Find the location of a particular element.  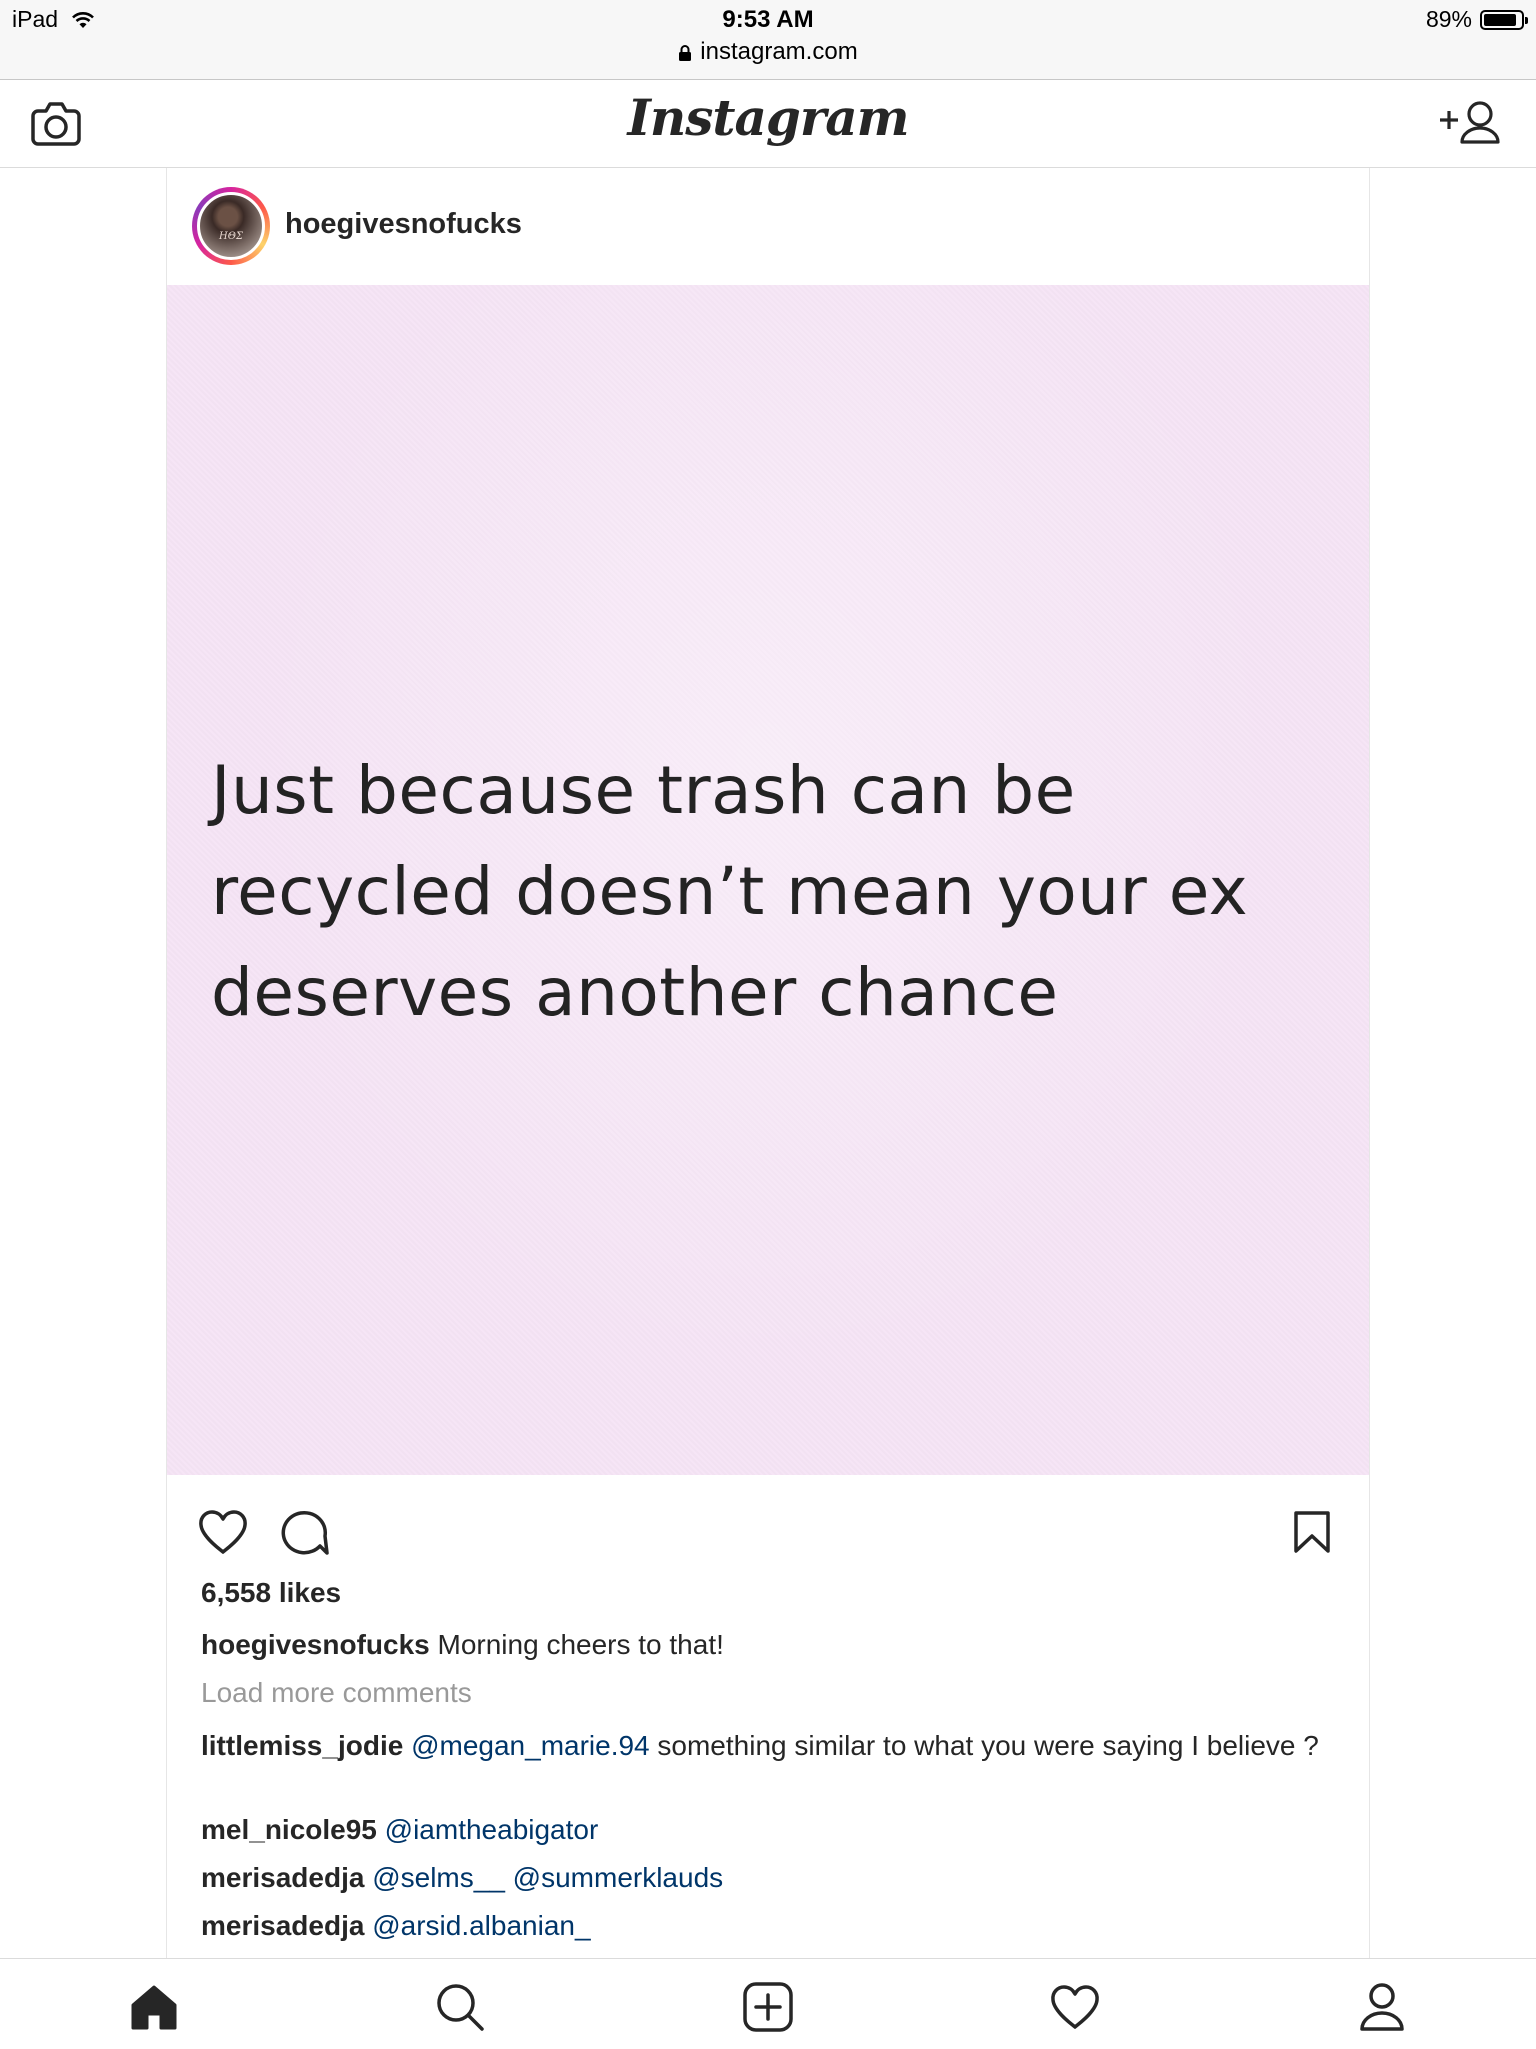

activity-heart-icon is located at coordinates (1075, 2007).